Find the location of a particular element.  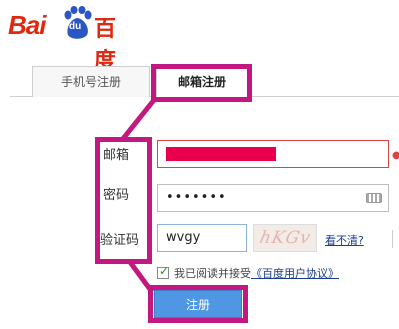

agreement-row: 我已阅读并接受 《百度用户协议》 is located at coordinates (248, 272).